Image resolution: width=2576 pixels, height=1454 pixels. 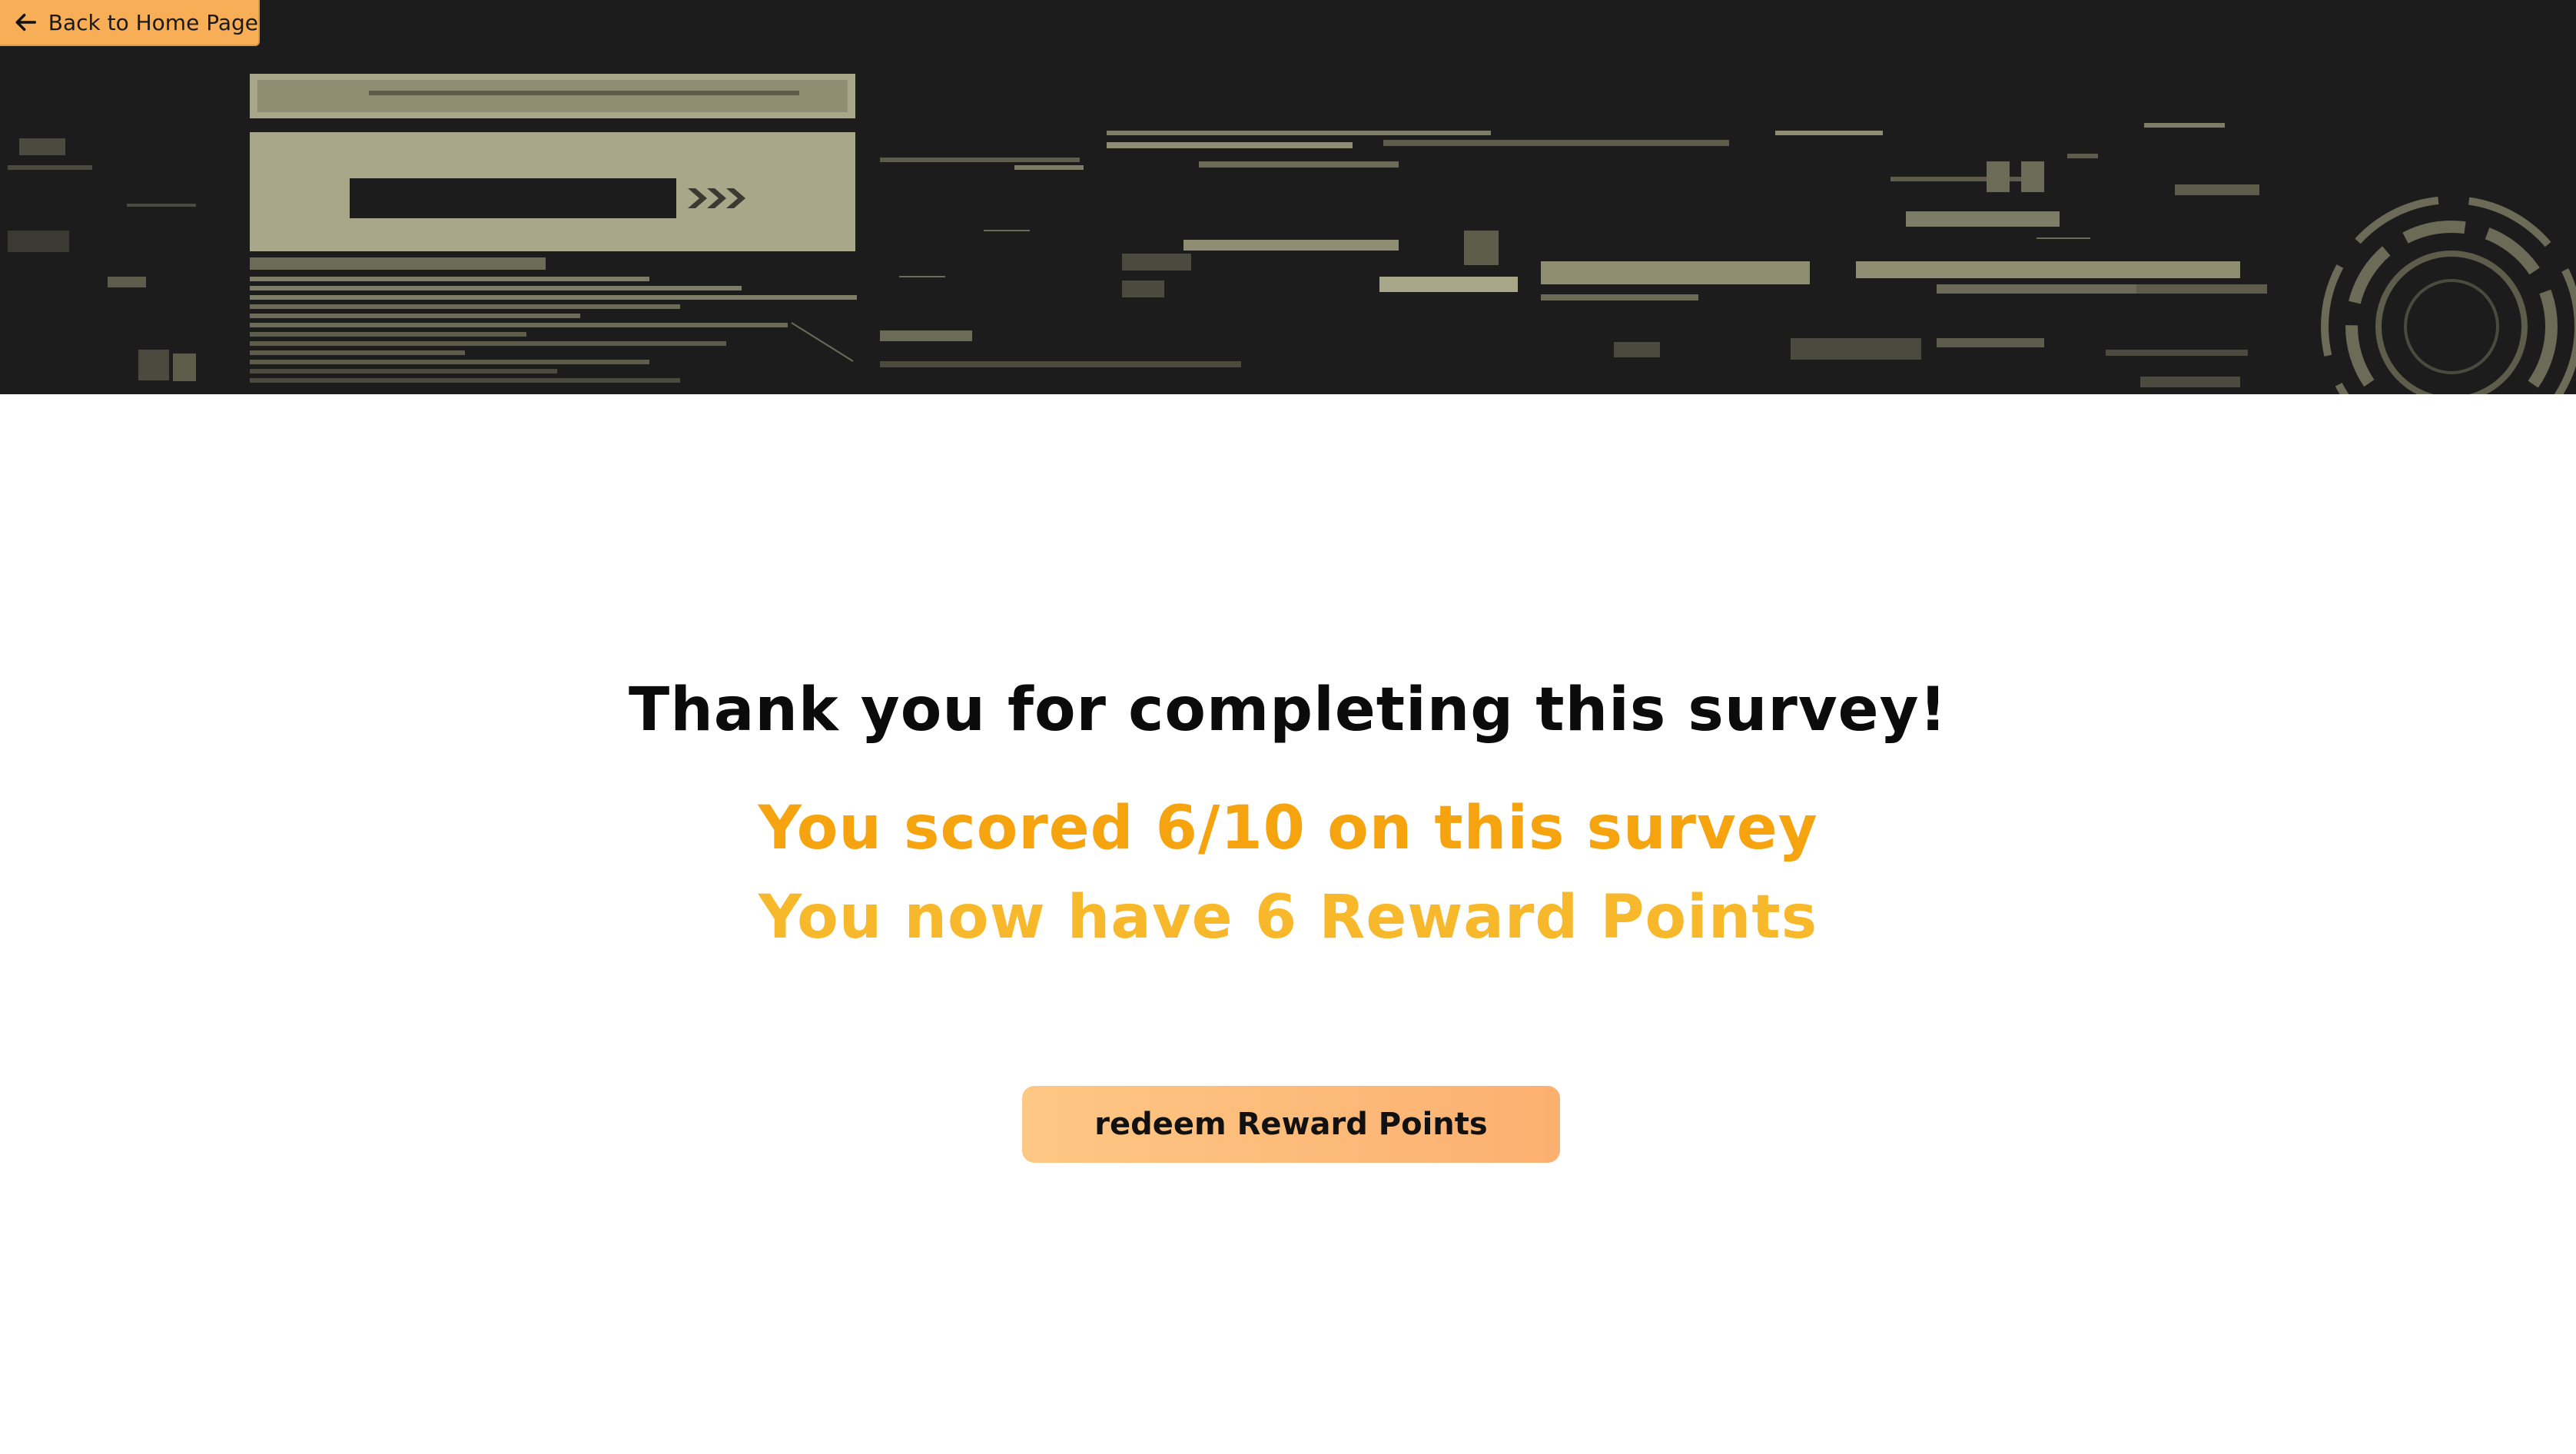 I want to click on reward-points-text: You now have 6 Reward Points, so click(x=1288, y=918).